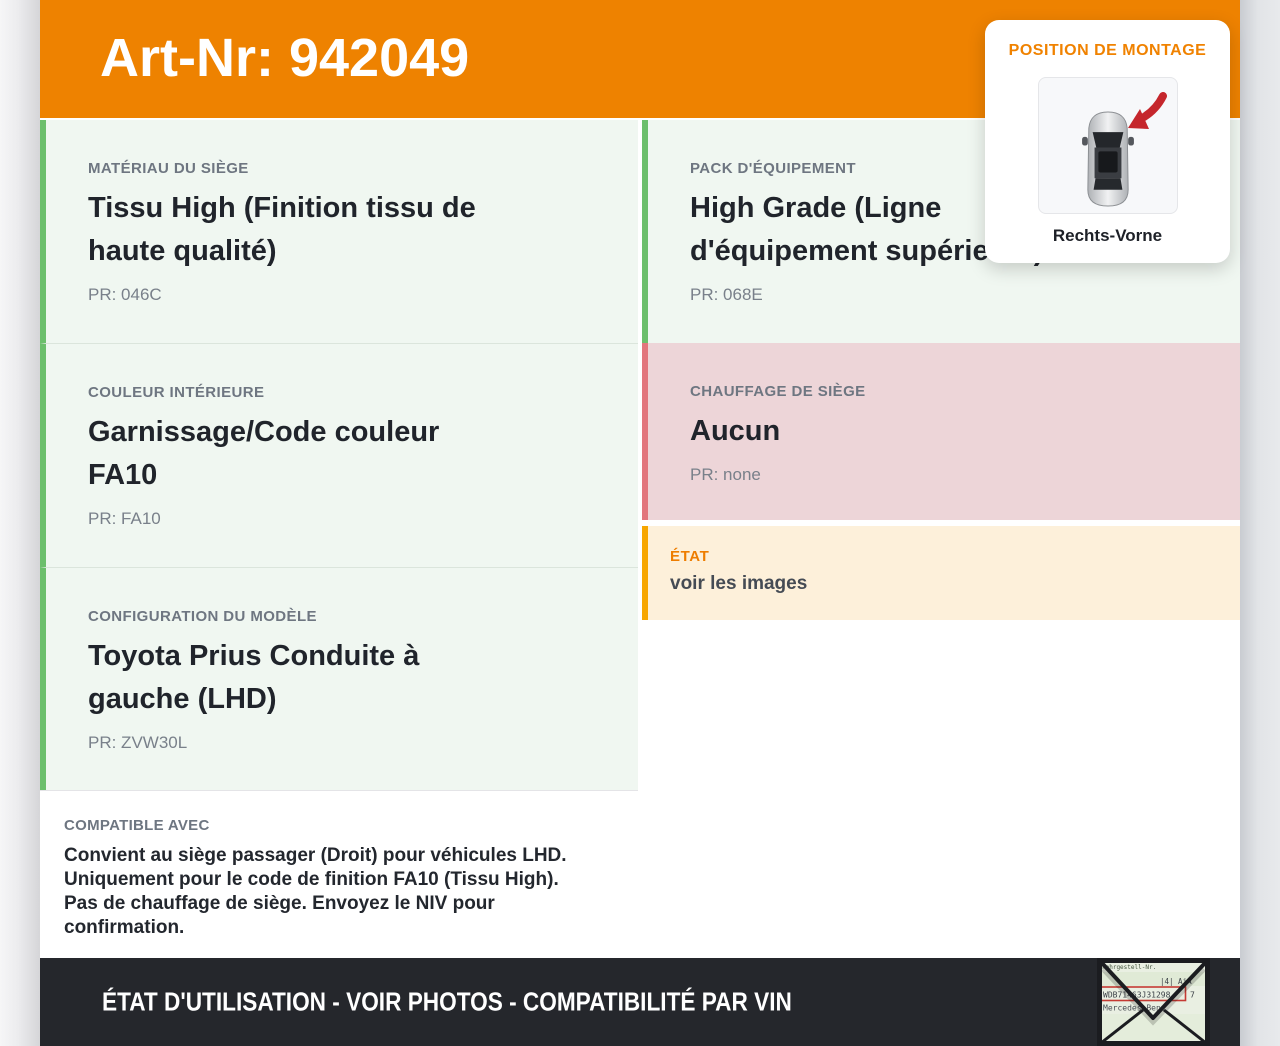  What do you see at coordinates (1260, 523) in the screenshot?
I see `side-gutter-right` at bounding box center [1260, 523].